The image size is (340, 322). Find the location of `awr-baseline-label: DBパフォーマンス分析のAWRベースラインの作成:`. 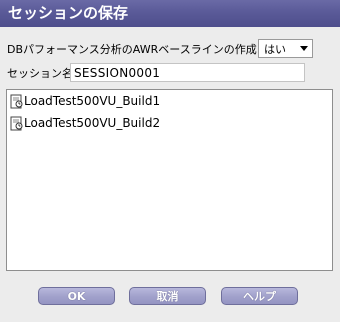

awr-baseline-label: DBパフォーマンス分析のAWRベースラインの作成: is located at coordinates (134, 49).